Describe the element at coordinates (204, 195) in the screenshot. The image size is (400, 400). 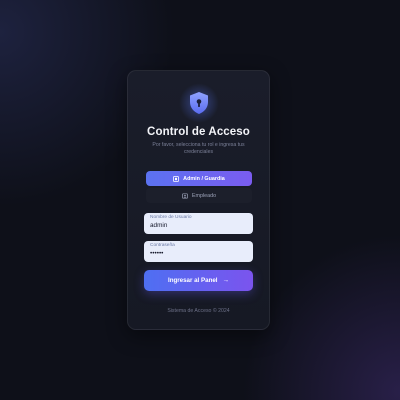
I see `role-employee-label: Empleado` at that location.